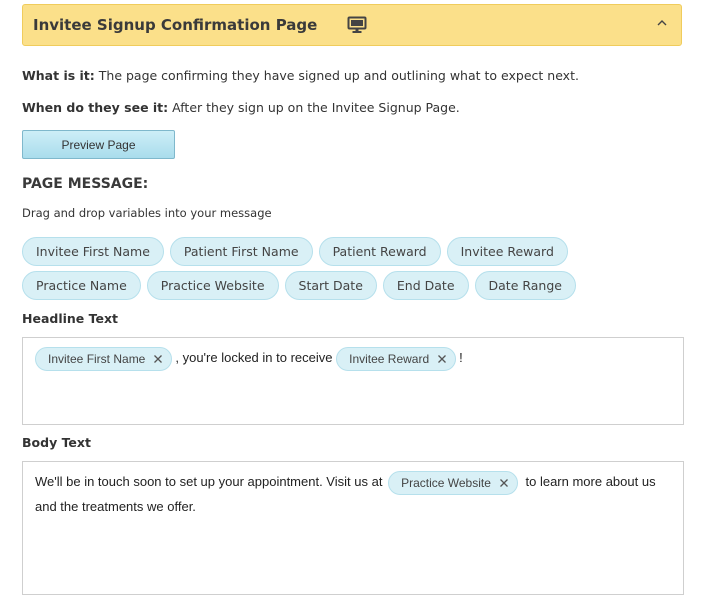 The image size is (703, 603). I want to click on variable-chip-practice-name: Practice Name, so click(81, 285).